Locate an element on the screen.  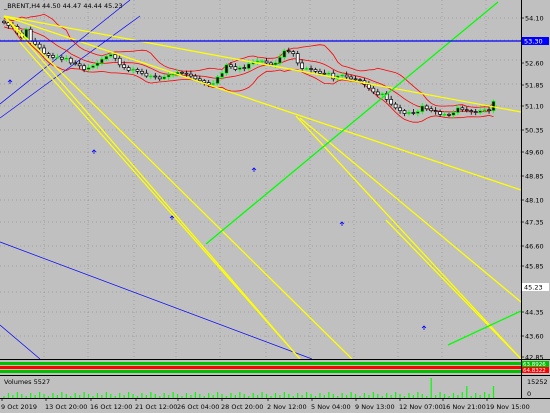
svg-text: 53.30 is located at coordinates (533, 42).